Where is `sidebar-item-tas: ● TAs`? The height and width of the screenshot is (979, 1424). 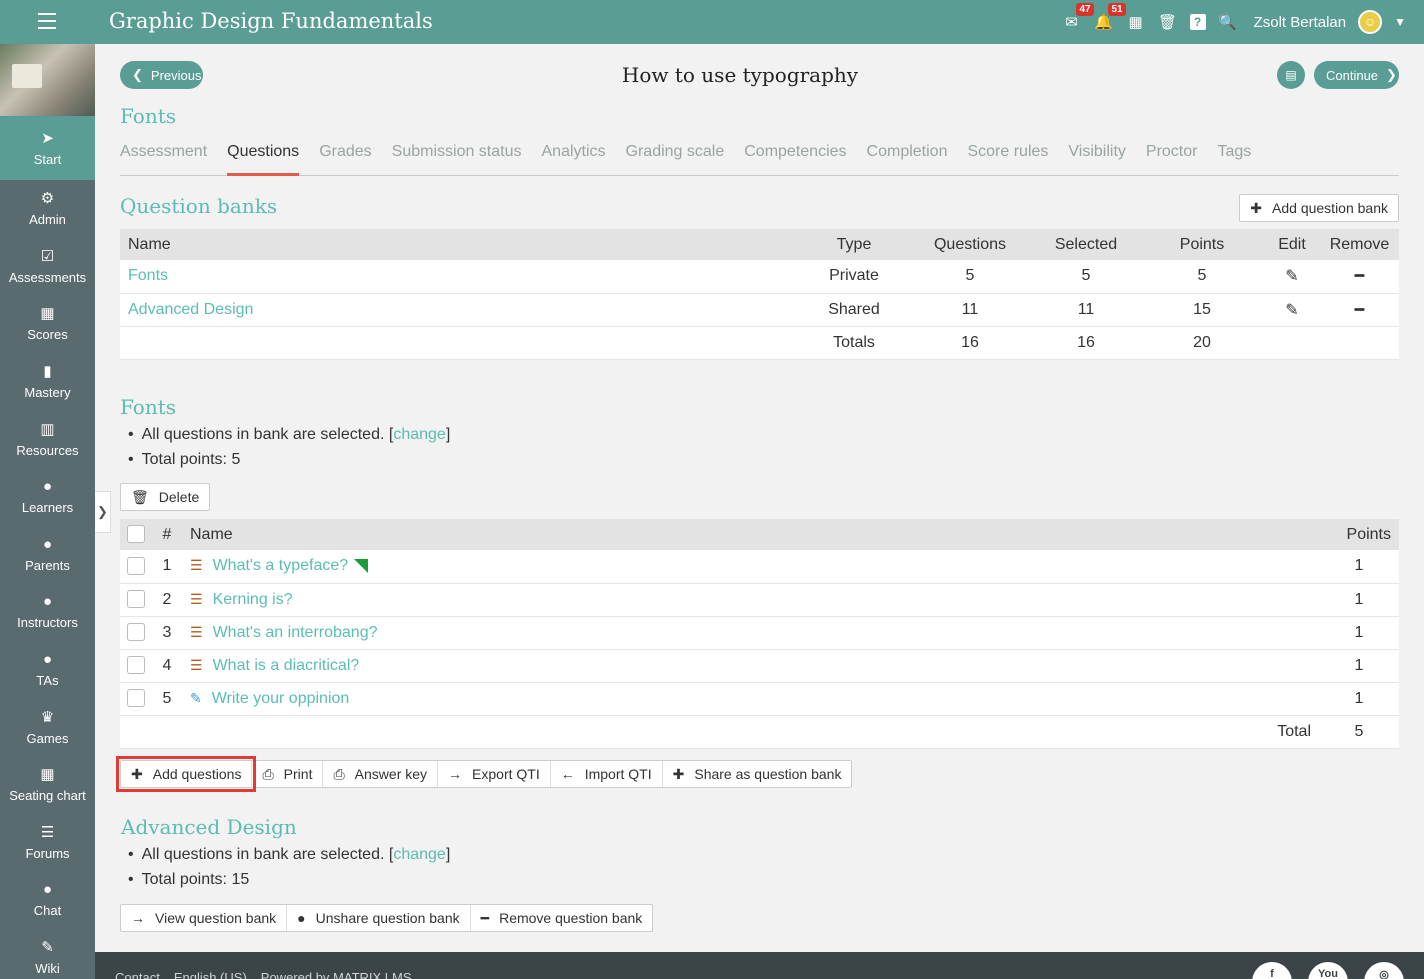 sidebar-item-tas: ● TAs is located at coordinates (47, 670).